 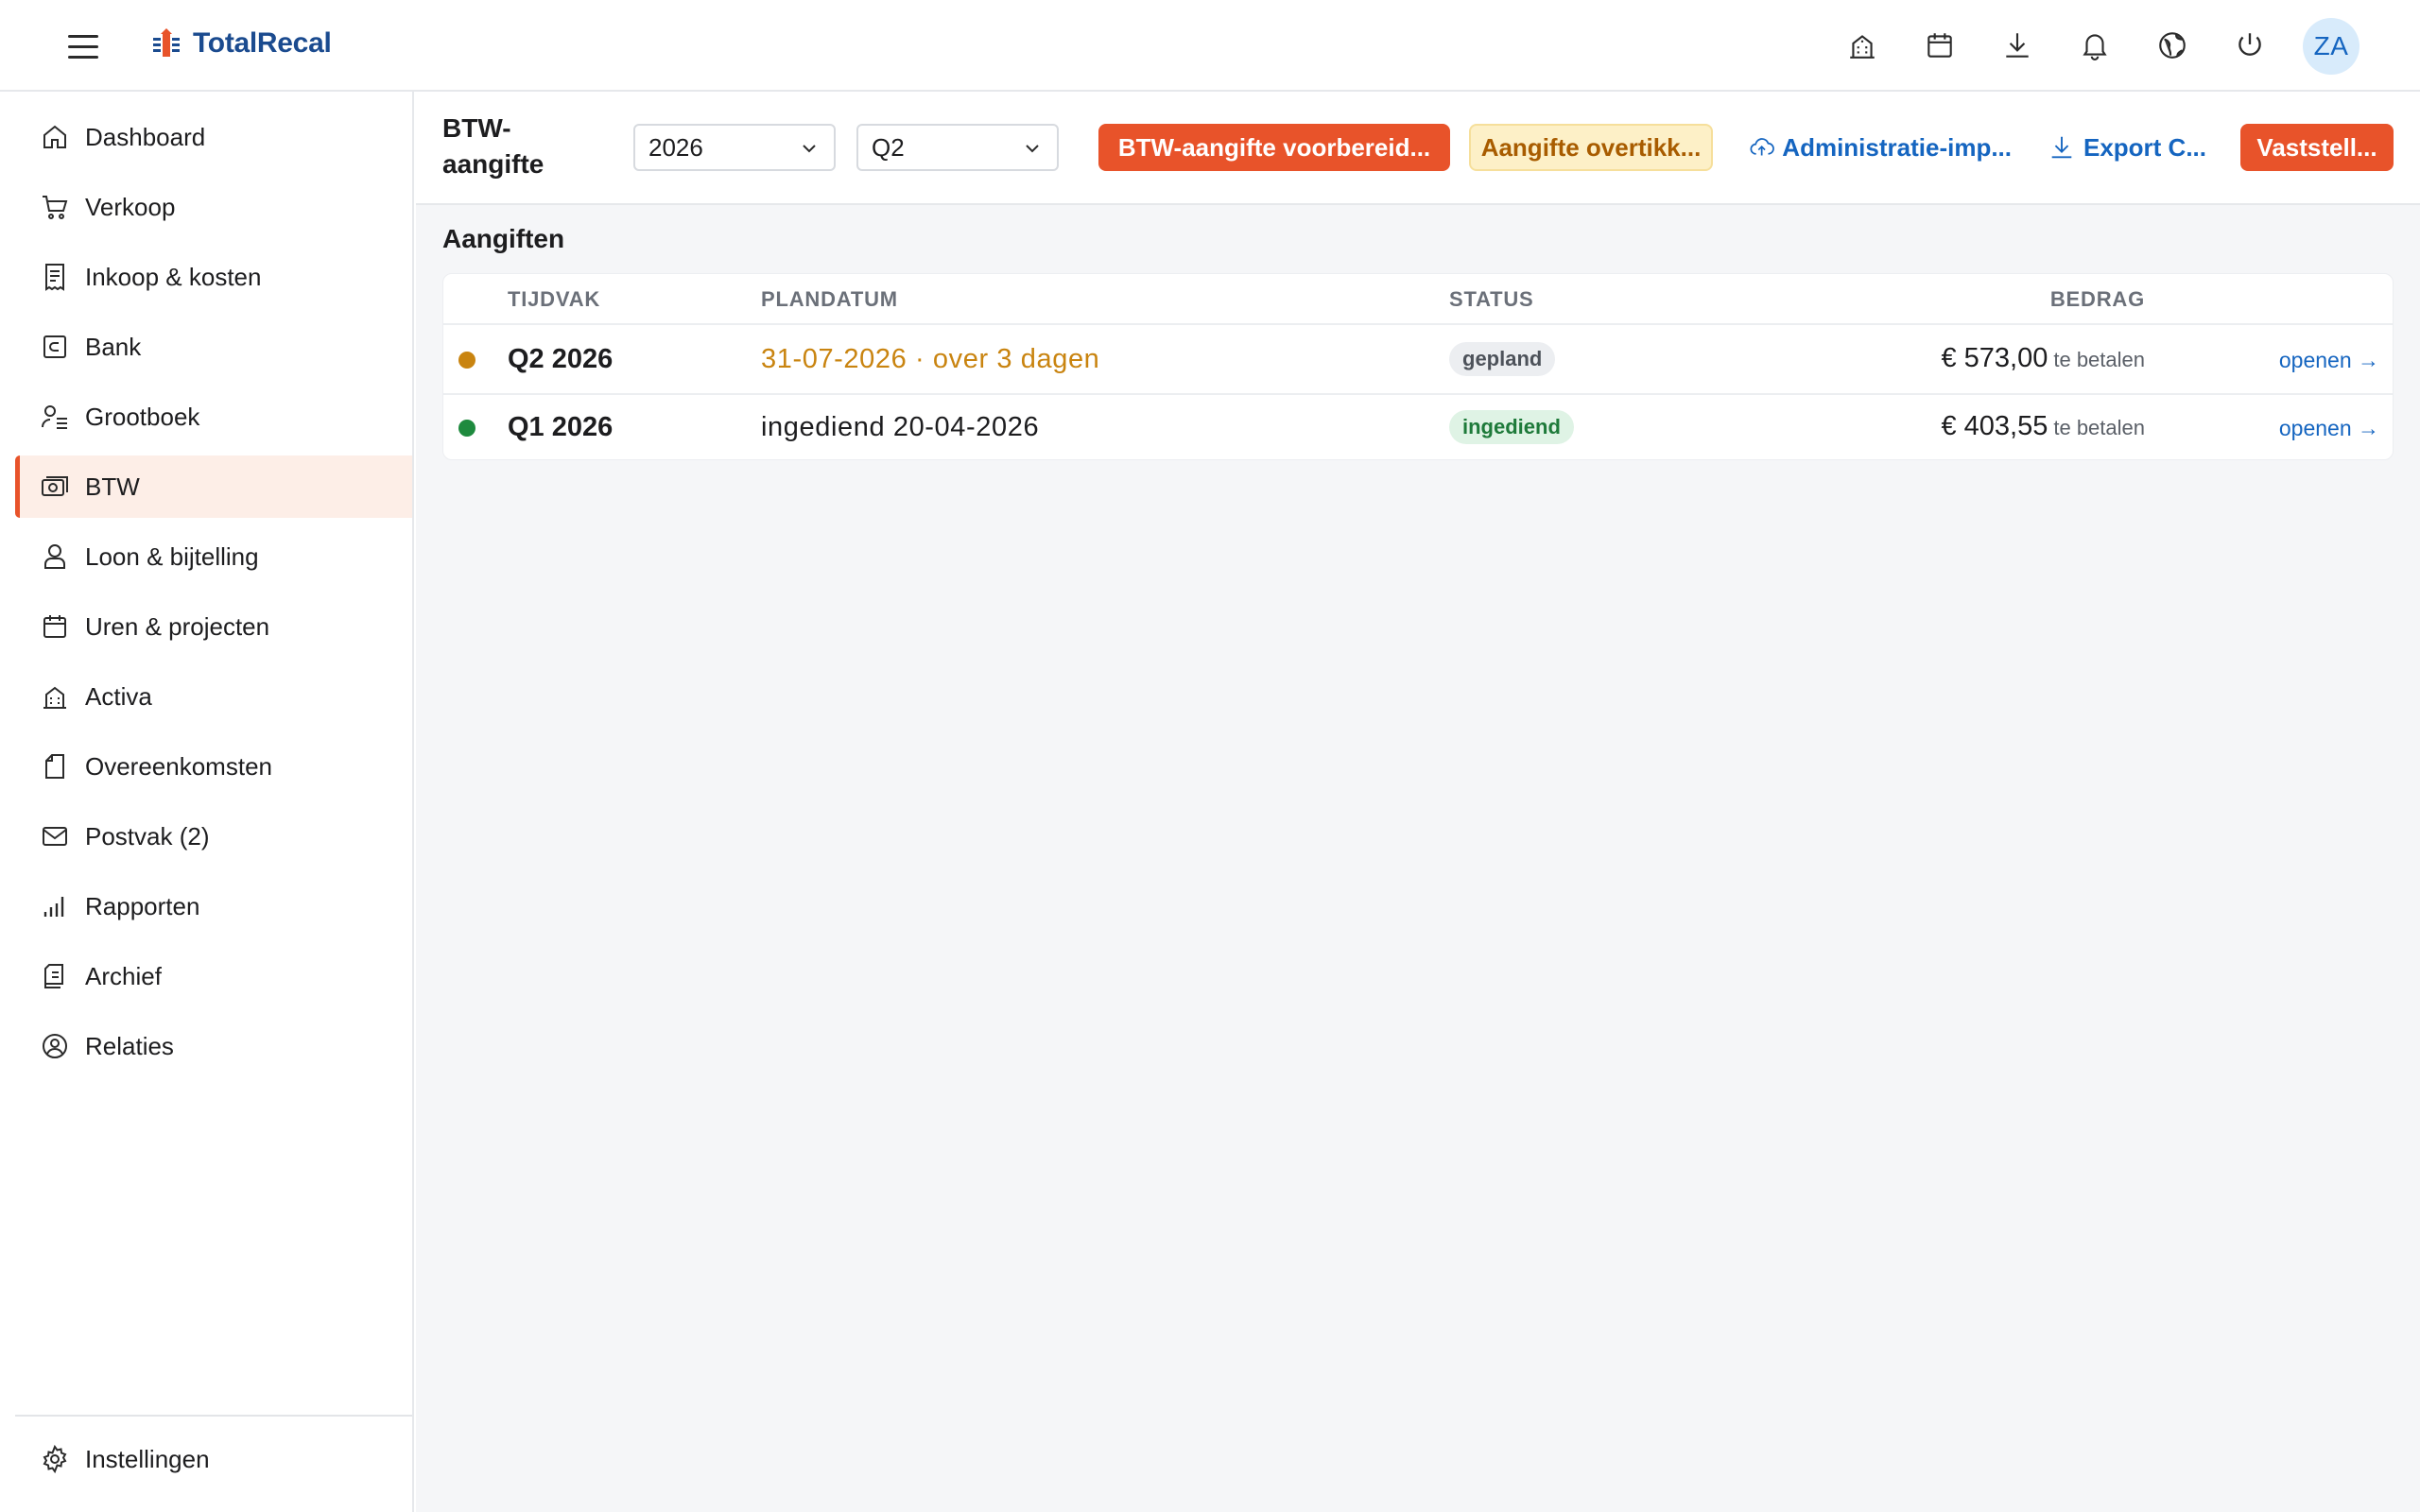 I want to click on sidebar-divider, so click(x=213, y=1416).